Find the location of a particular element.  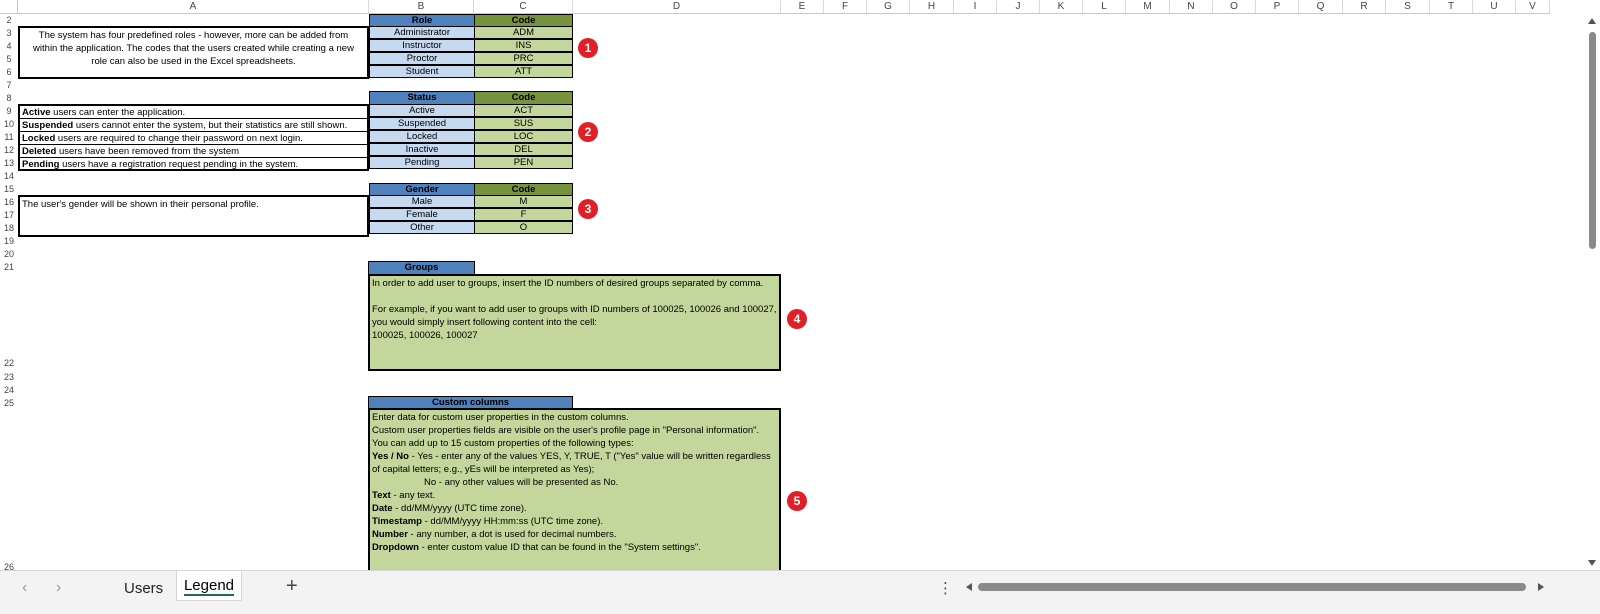

row-header-23: 23 is located at coordinates (9, 377).